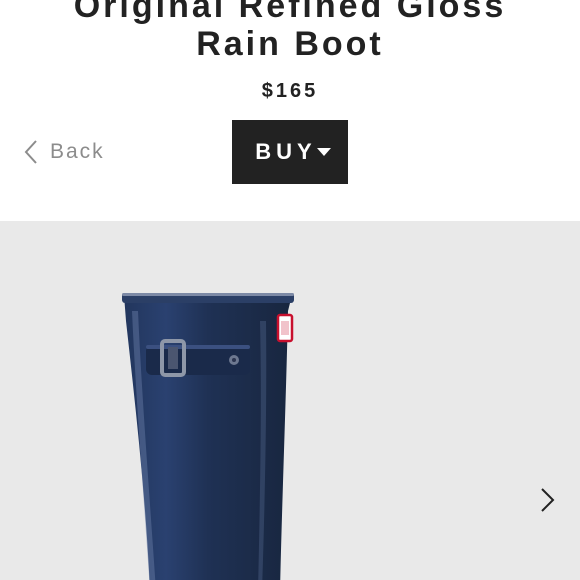 Image resolution: width=580 pixels, height=580 pixels. Describe the element at coordinates (290, 44) in the screenshot. I see `product-title-line-2: Rain Boot` at that location.